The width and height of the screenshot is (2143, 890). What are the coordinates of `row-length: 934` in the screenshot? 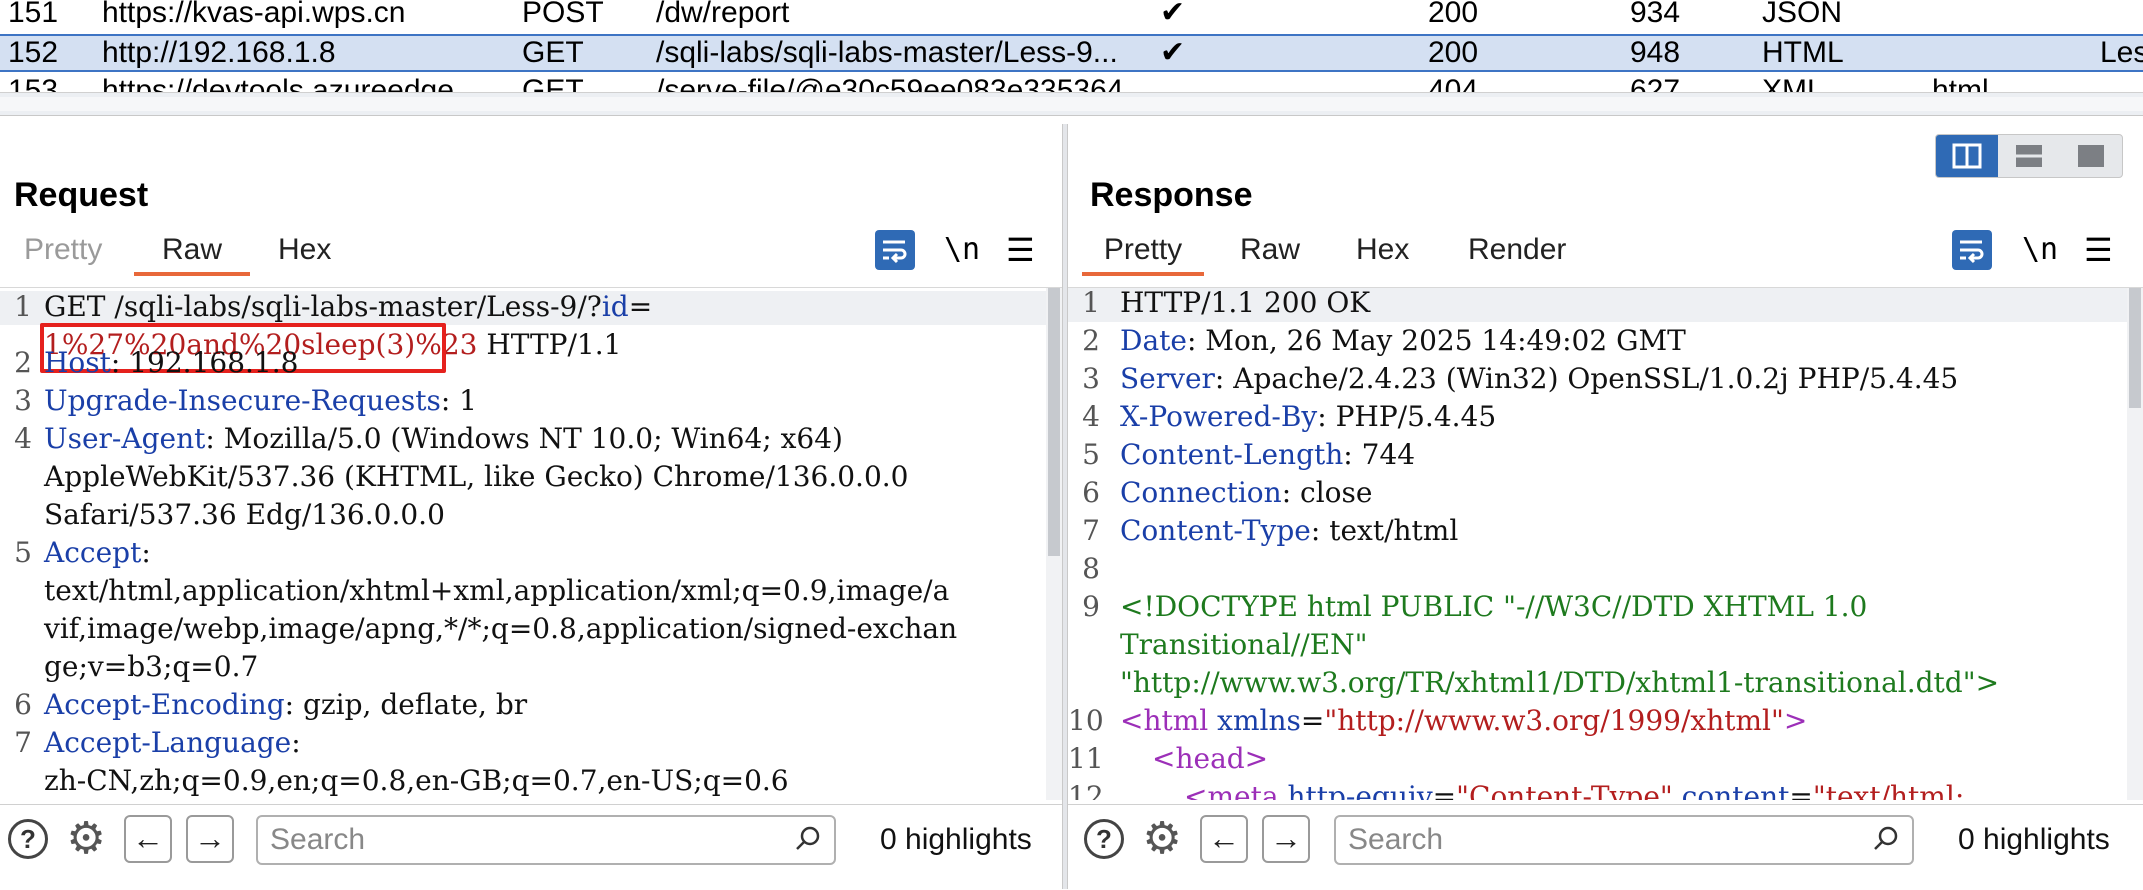 It's located at (1655, 14).